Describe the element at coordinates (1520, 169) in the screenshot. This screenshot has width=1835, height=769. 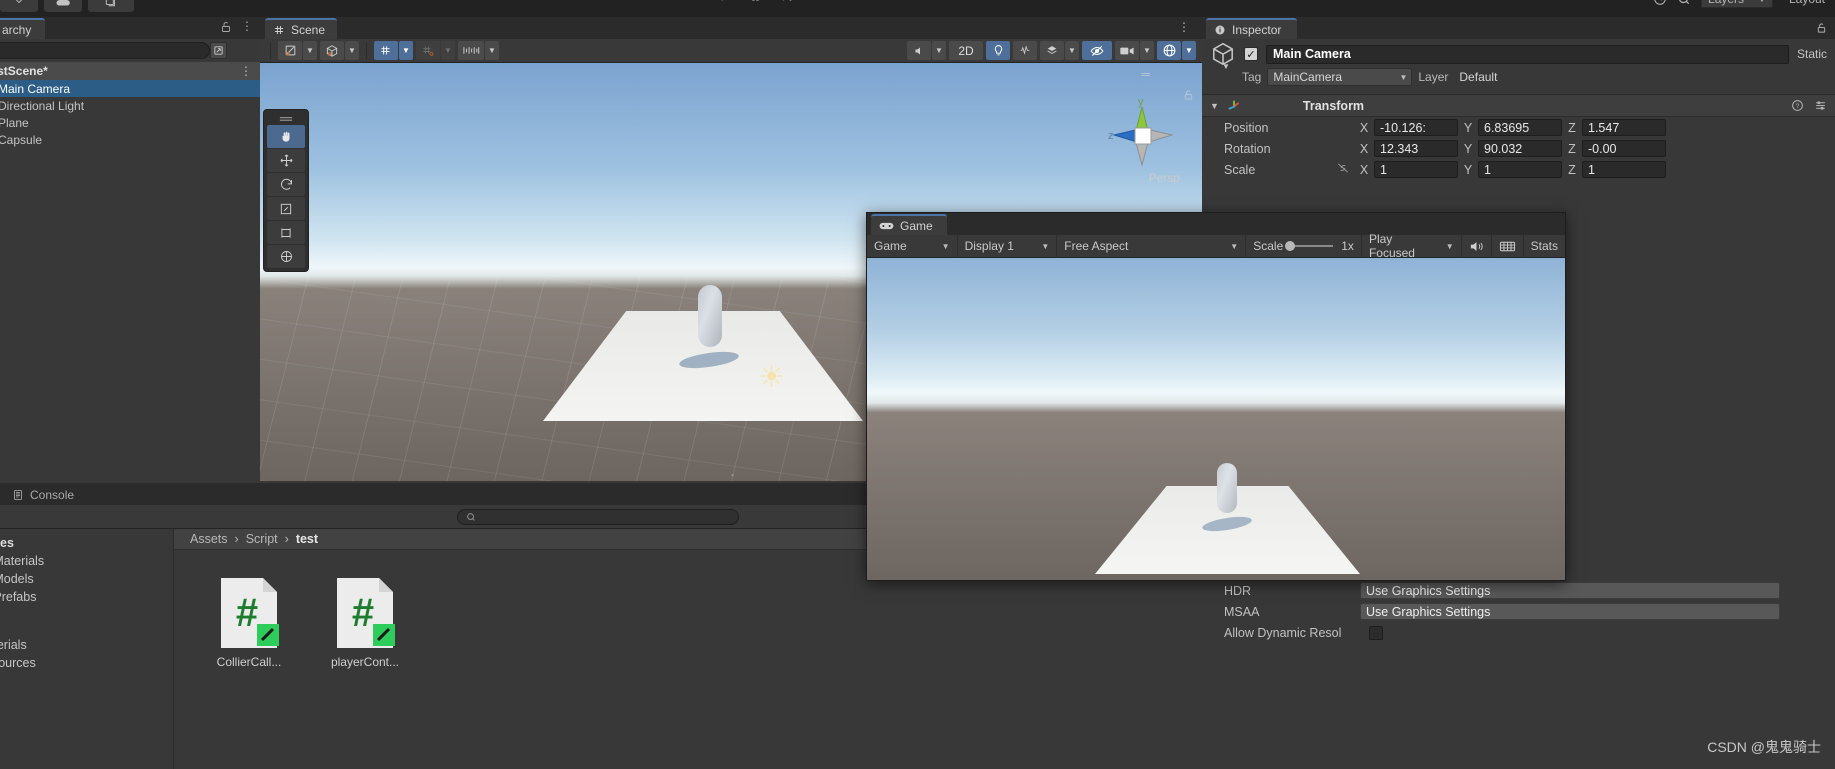
I see `scale-y-field: 1` at that location.